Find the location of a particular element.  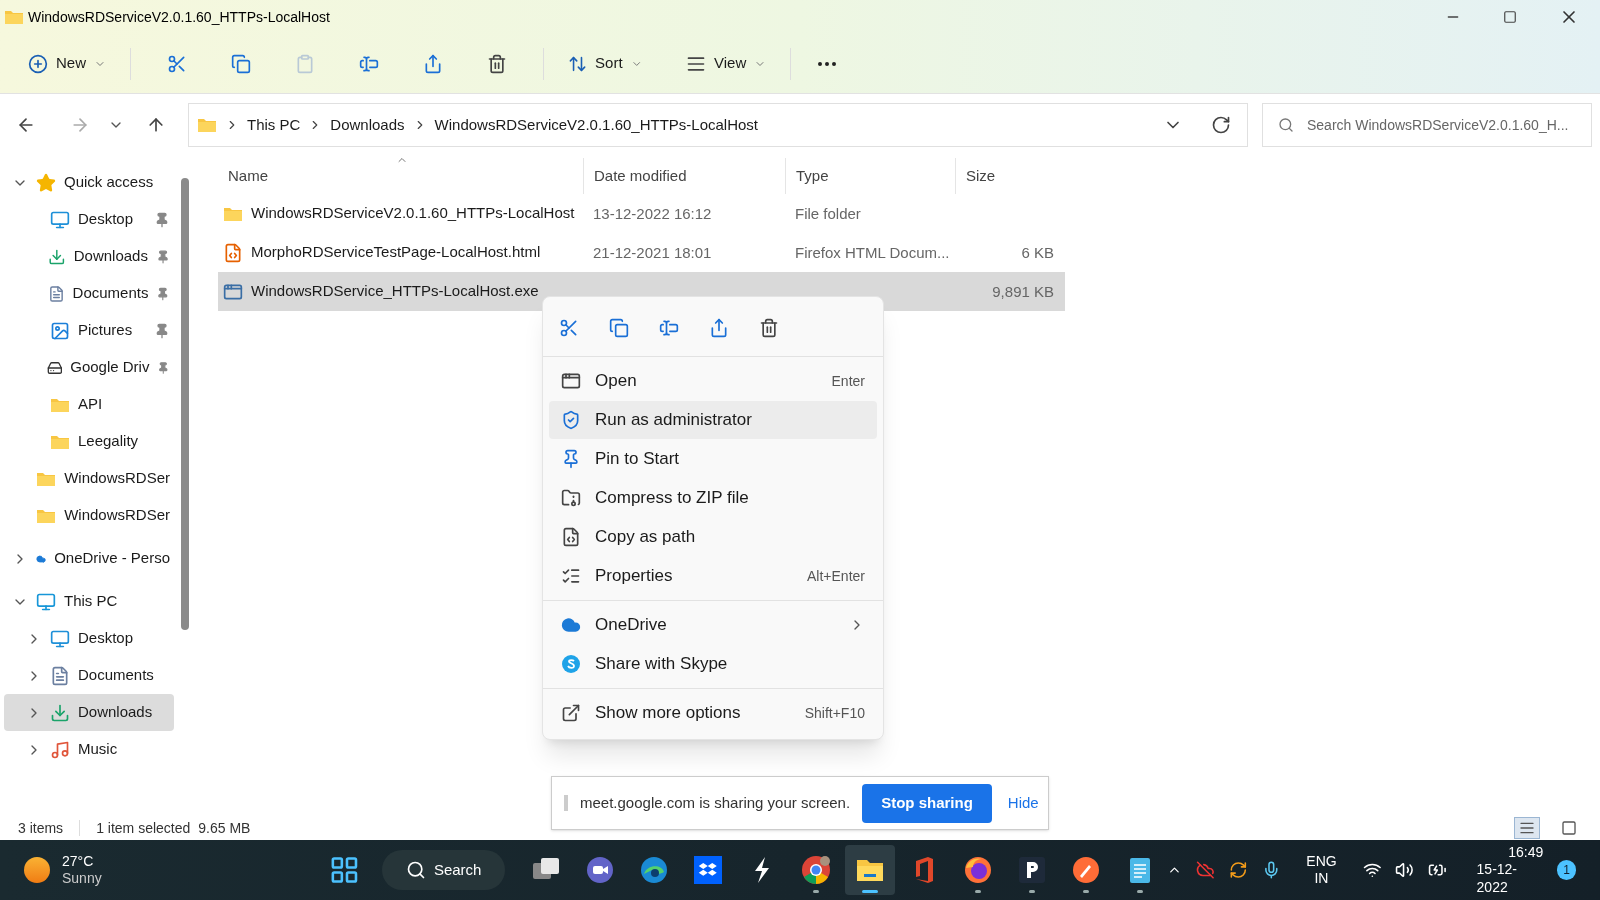

delete-icon is located at coordinates (497, 63).